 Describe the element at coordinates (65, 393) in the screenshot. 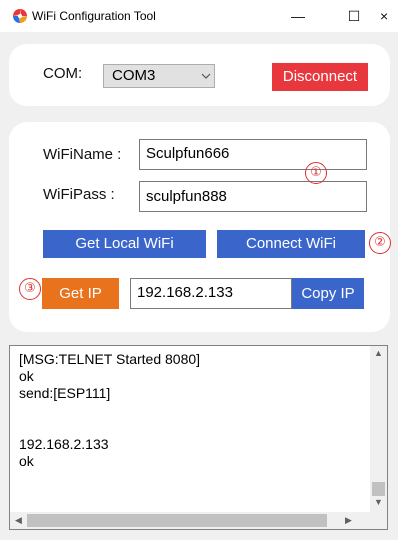

I see `log-line: send:[ESP111]` at that location.